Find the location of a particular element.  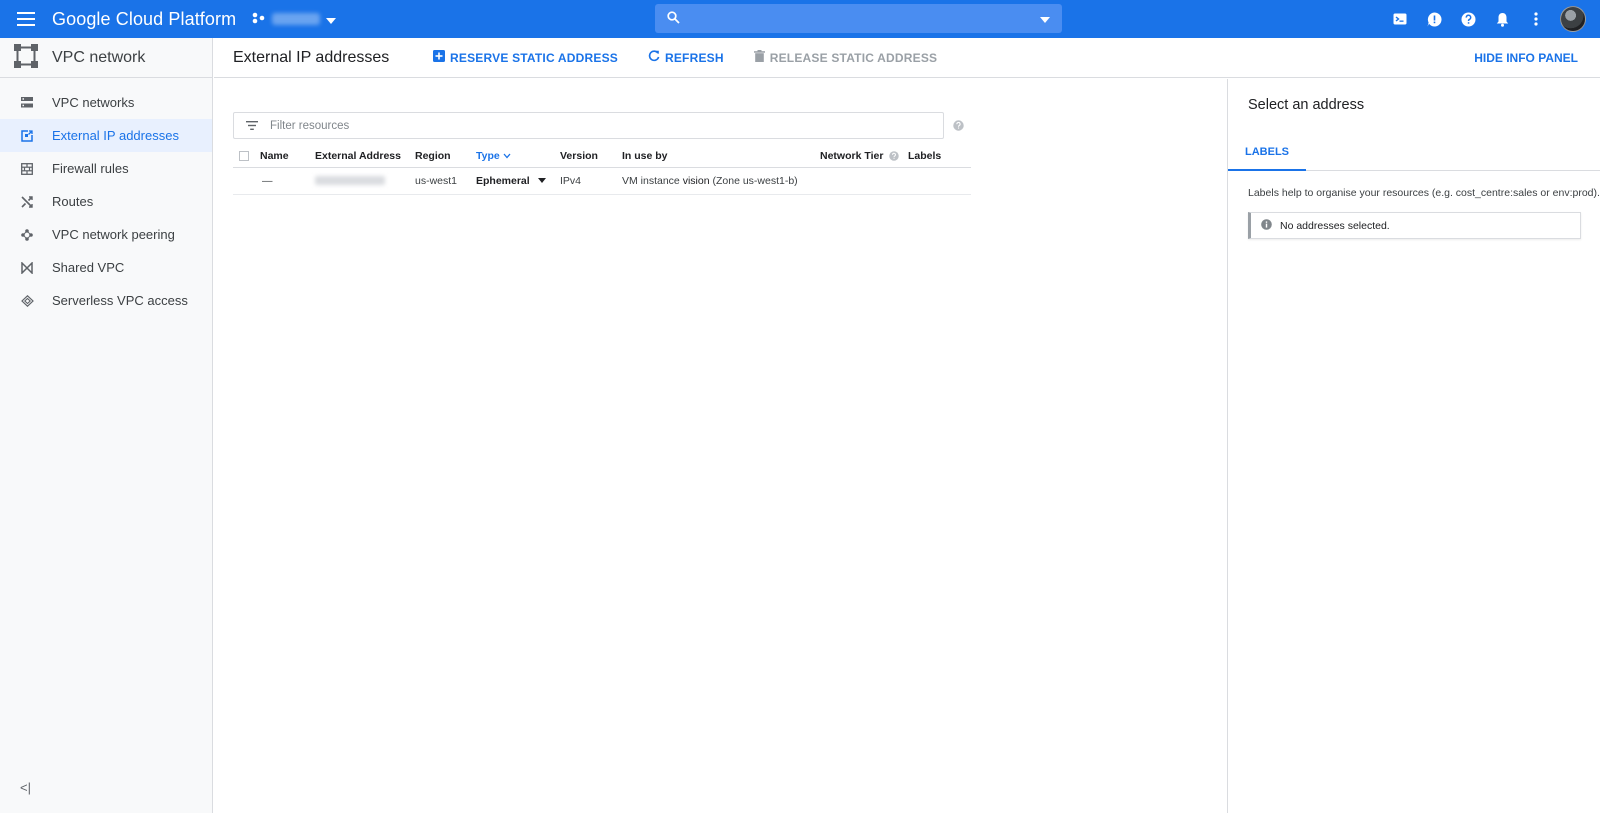

refresh-label: REFRESH is located at coordinates (694, 57).